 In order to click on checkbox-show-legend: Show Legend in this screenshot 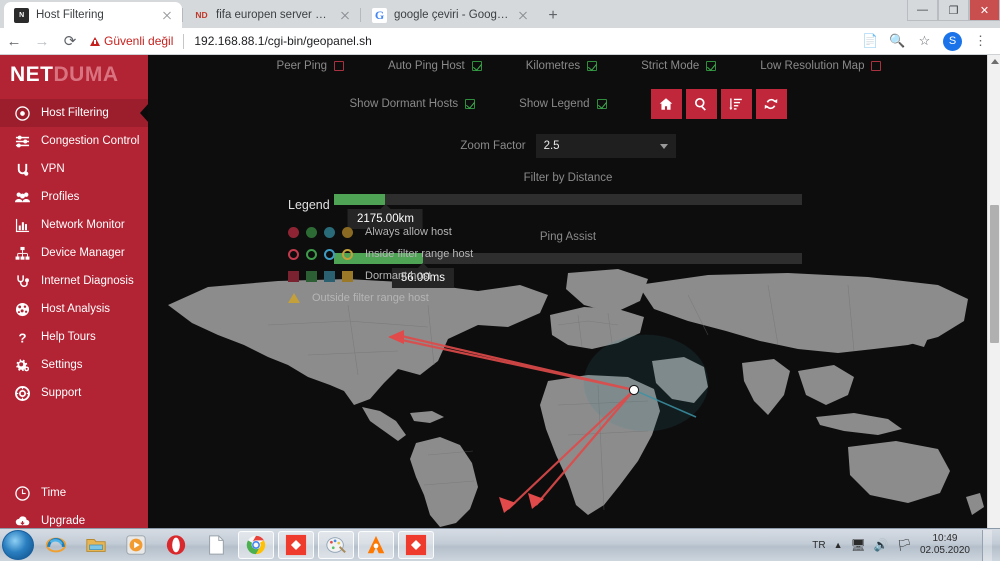, I will do `click(563, 104)`.